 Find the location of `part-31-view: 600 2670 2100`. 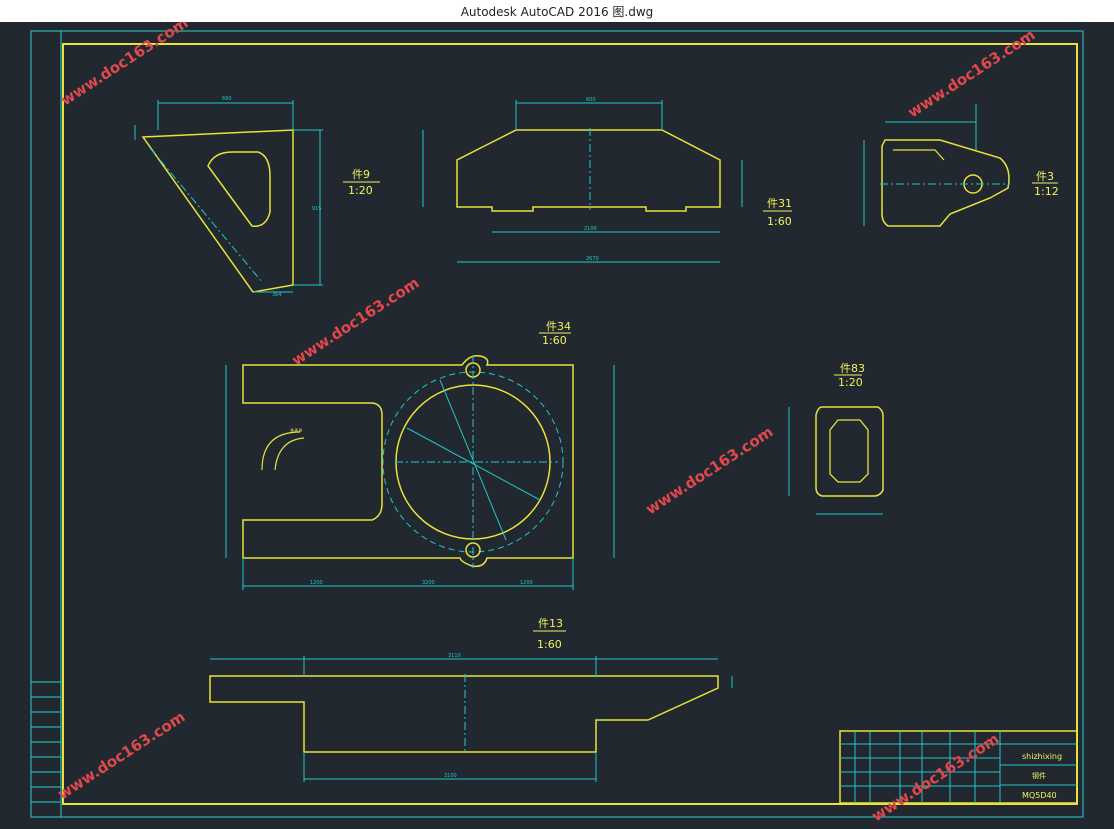

part-31-view: 600 2670 2100 is located at coordinates (582, 180).